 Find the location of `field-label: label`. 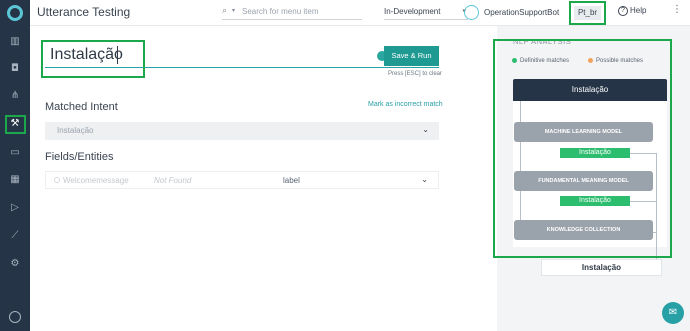

field-label: label is located at coordinates (291, 180).